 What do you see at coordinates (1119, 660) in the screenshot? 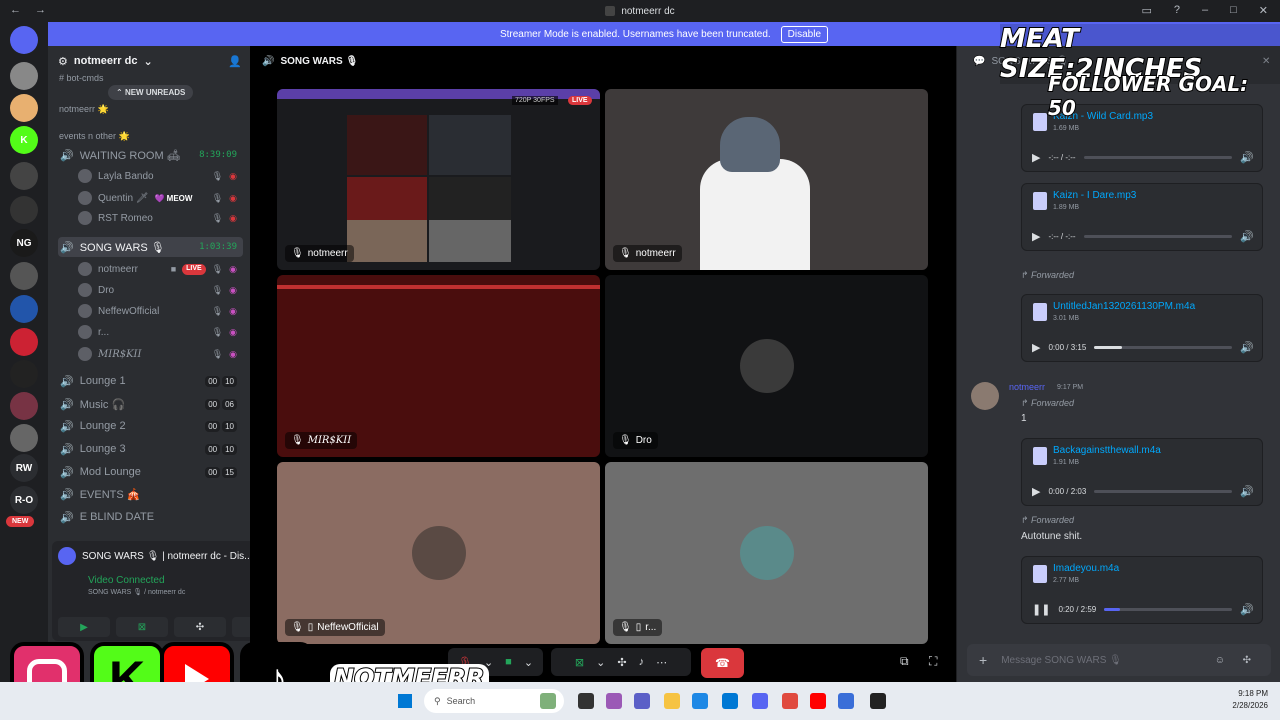
I see `message-input: + Message SONG WARS 🎙 ☺ ✣` at bounding box center [1119, 660].